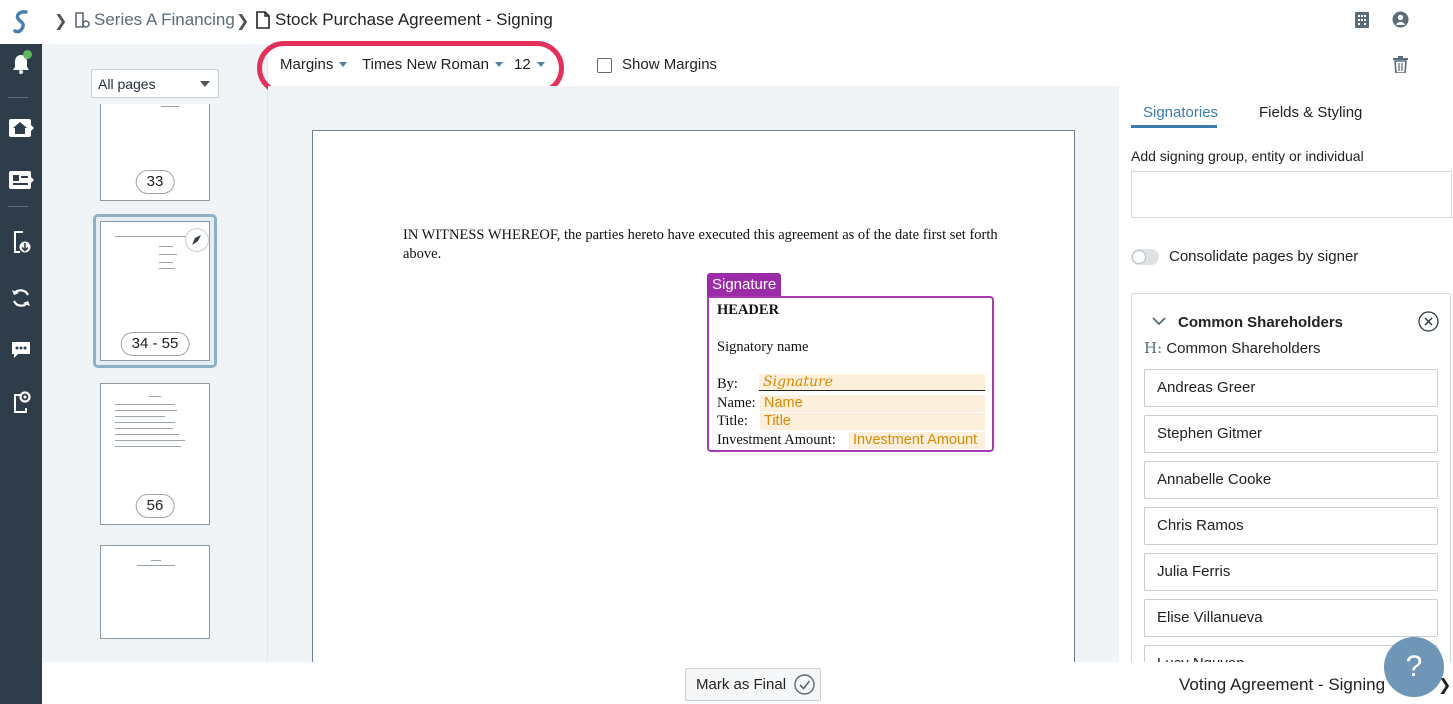 The width and height of the screenshot is (1453, 704). I want to click on document-settings-icon, so click(22, 402).